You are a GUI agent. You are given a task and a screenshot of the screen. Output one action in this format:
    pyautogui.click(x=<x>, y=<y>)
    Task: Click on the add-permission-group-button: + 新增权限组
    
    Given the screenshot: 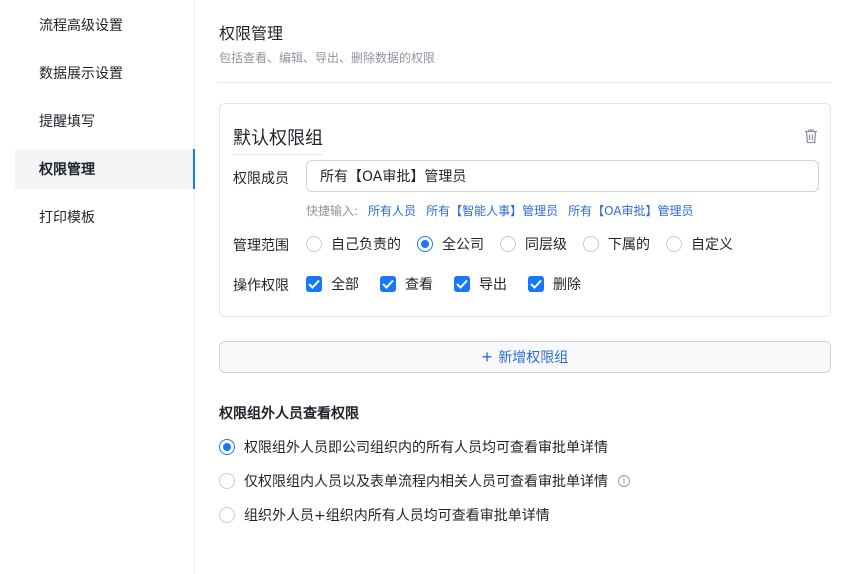 What is the action you would take?
    pyautogui.click(x=525, y=357)
    